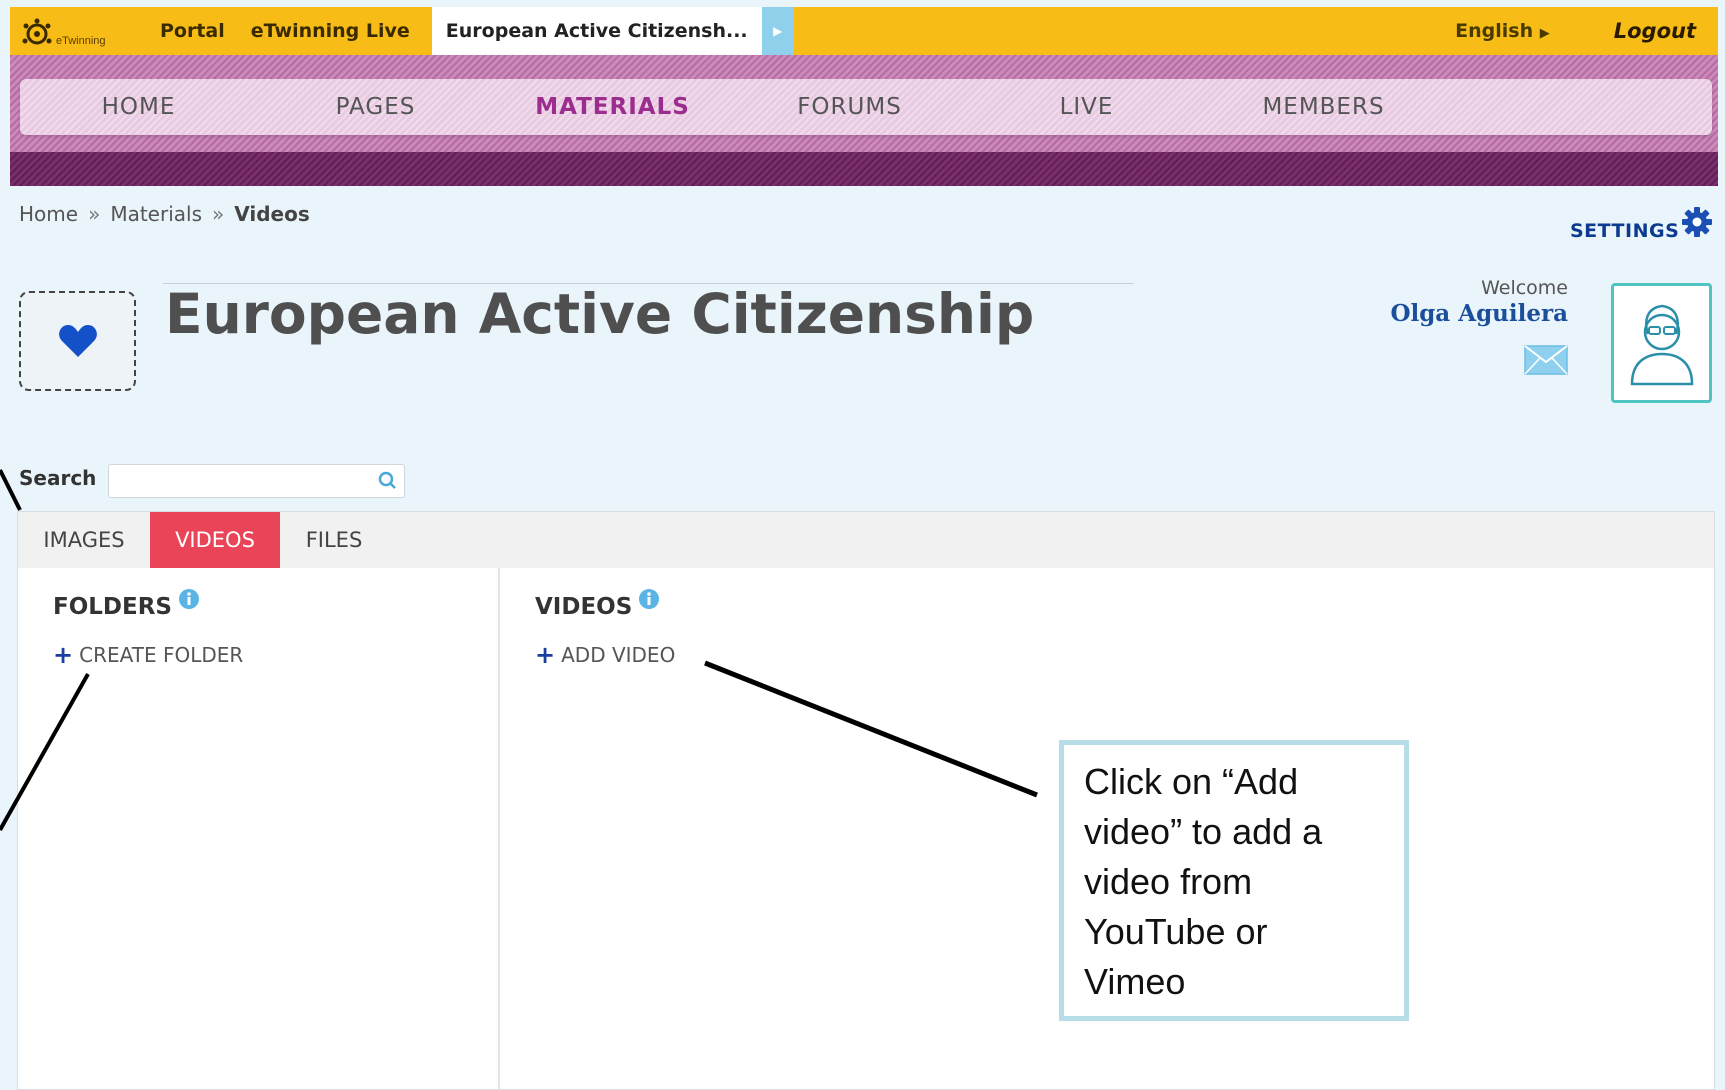  Describe the element at coordinates (1524, 288) in the screenshot. I see `welcome-text: Welcome` at that location.